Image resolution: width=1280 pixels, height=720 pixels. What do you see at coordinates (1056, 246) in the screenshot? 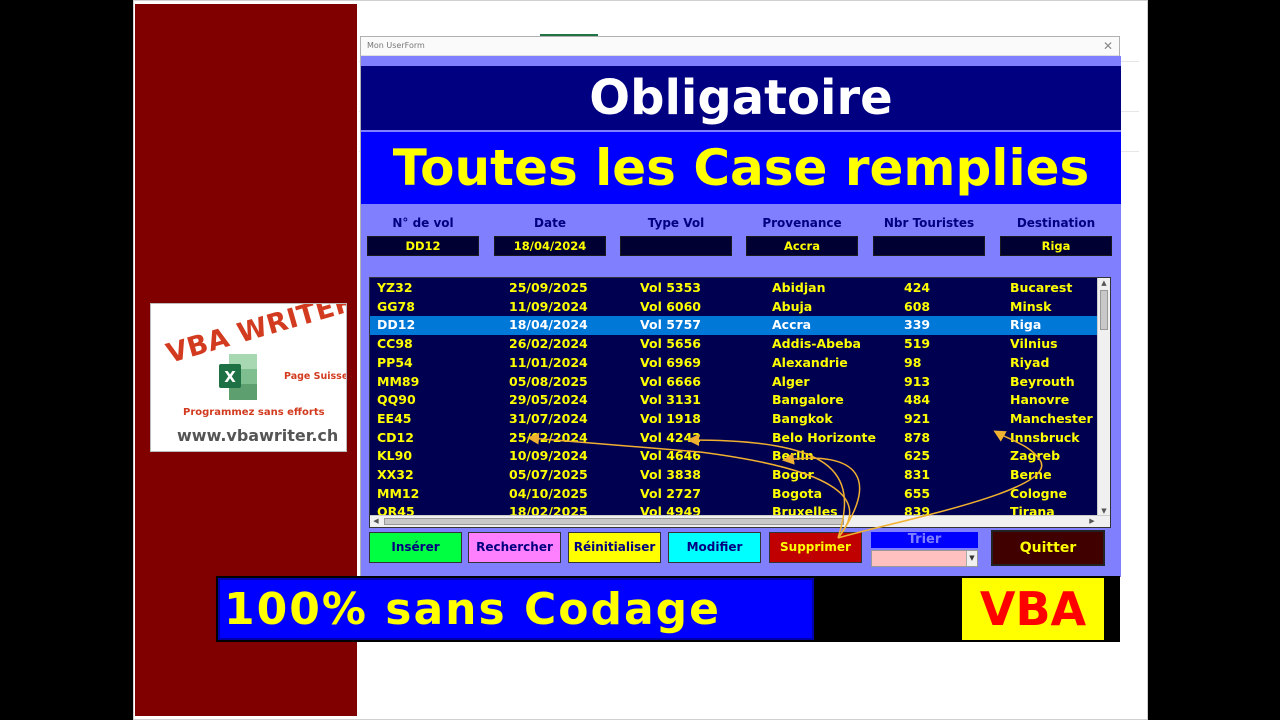
I see `destination-input` at bounding box center [1056, 246].